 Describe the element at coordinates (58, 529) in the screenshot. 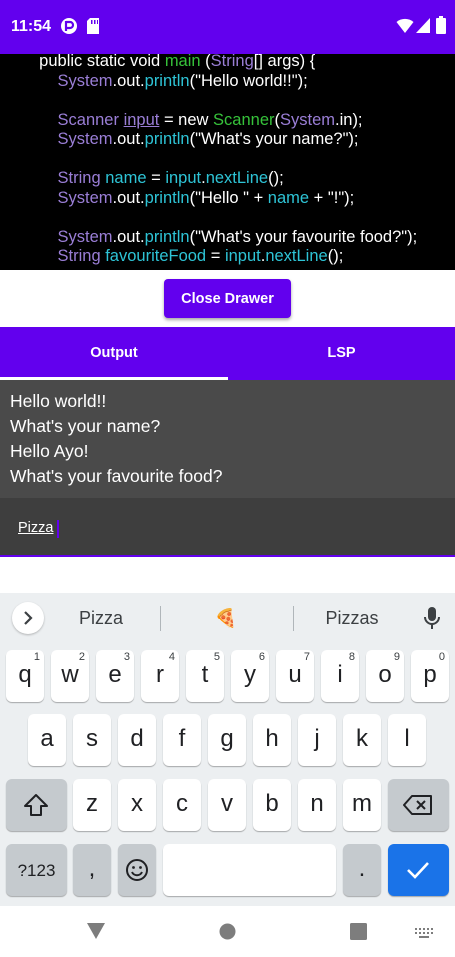

I see `text-caret` at that location.